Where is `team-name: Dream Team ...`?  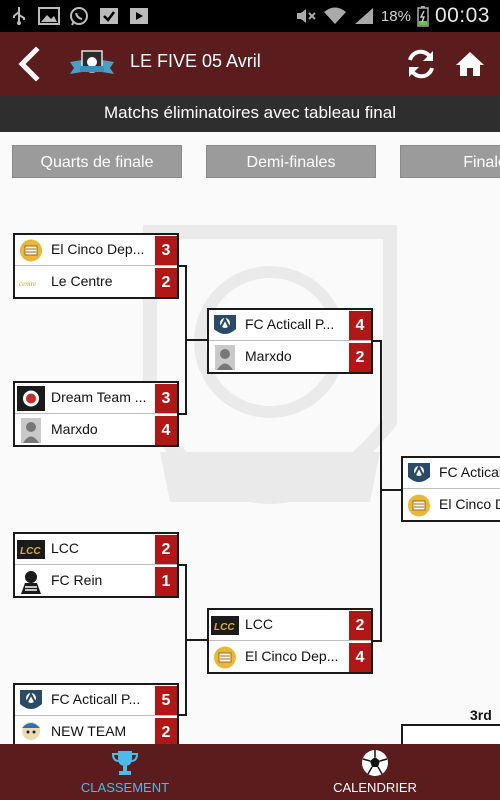
team-name: Dream Team ... is located at coordinates (99, 397).